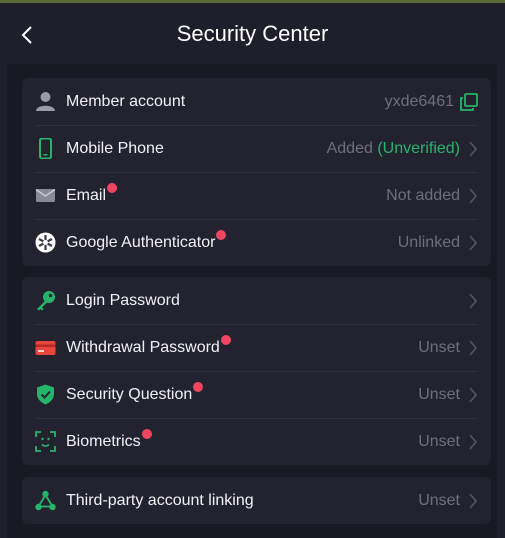 The height and width of the screenshot is (538, 505). Describe the element at coordinates (146, 240) in the screenshot. I see `google-authenticator-label: Google Authenticator` at that location.